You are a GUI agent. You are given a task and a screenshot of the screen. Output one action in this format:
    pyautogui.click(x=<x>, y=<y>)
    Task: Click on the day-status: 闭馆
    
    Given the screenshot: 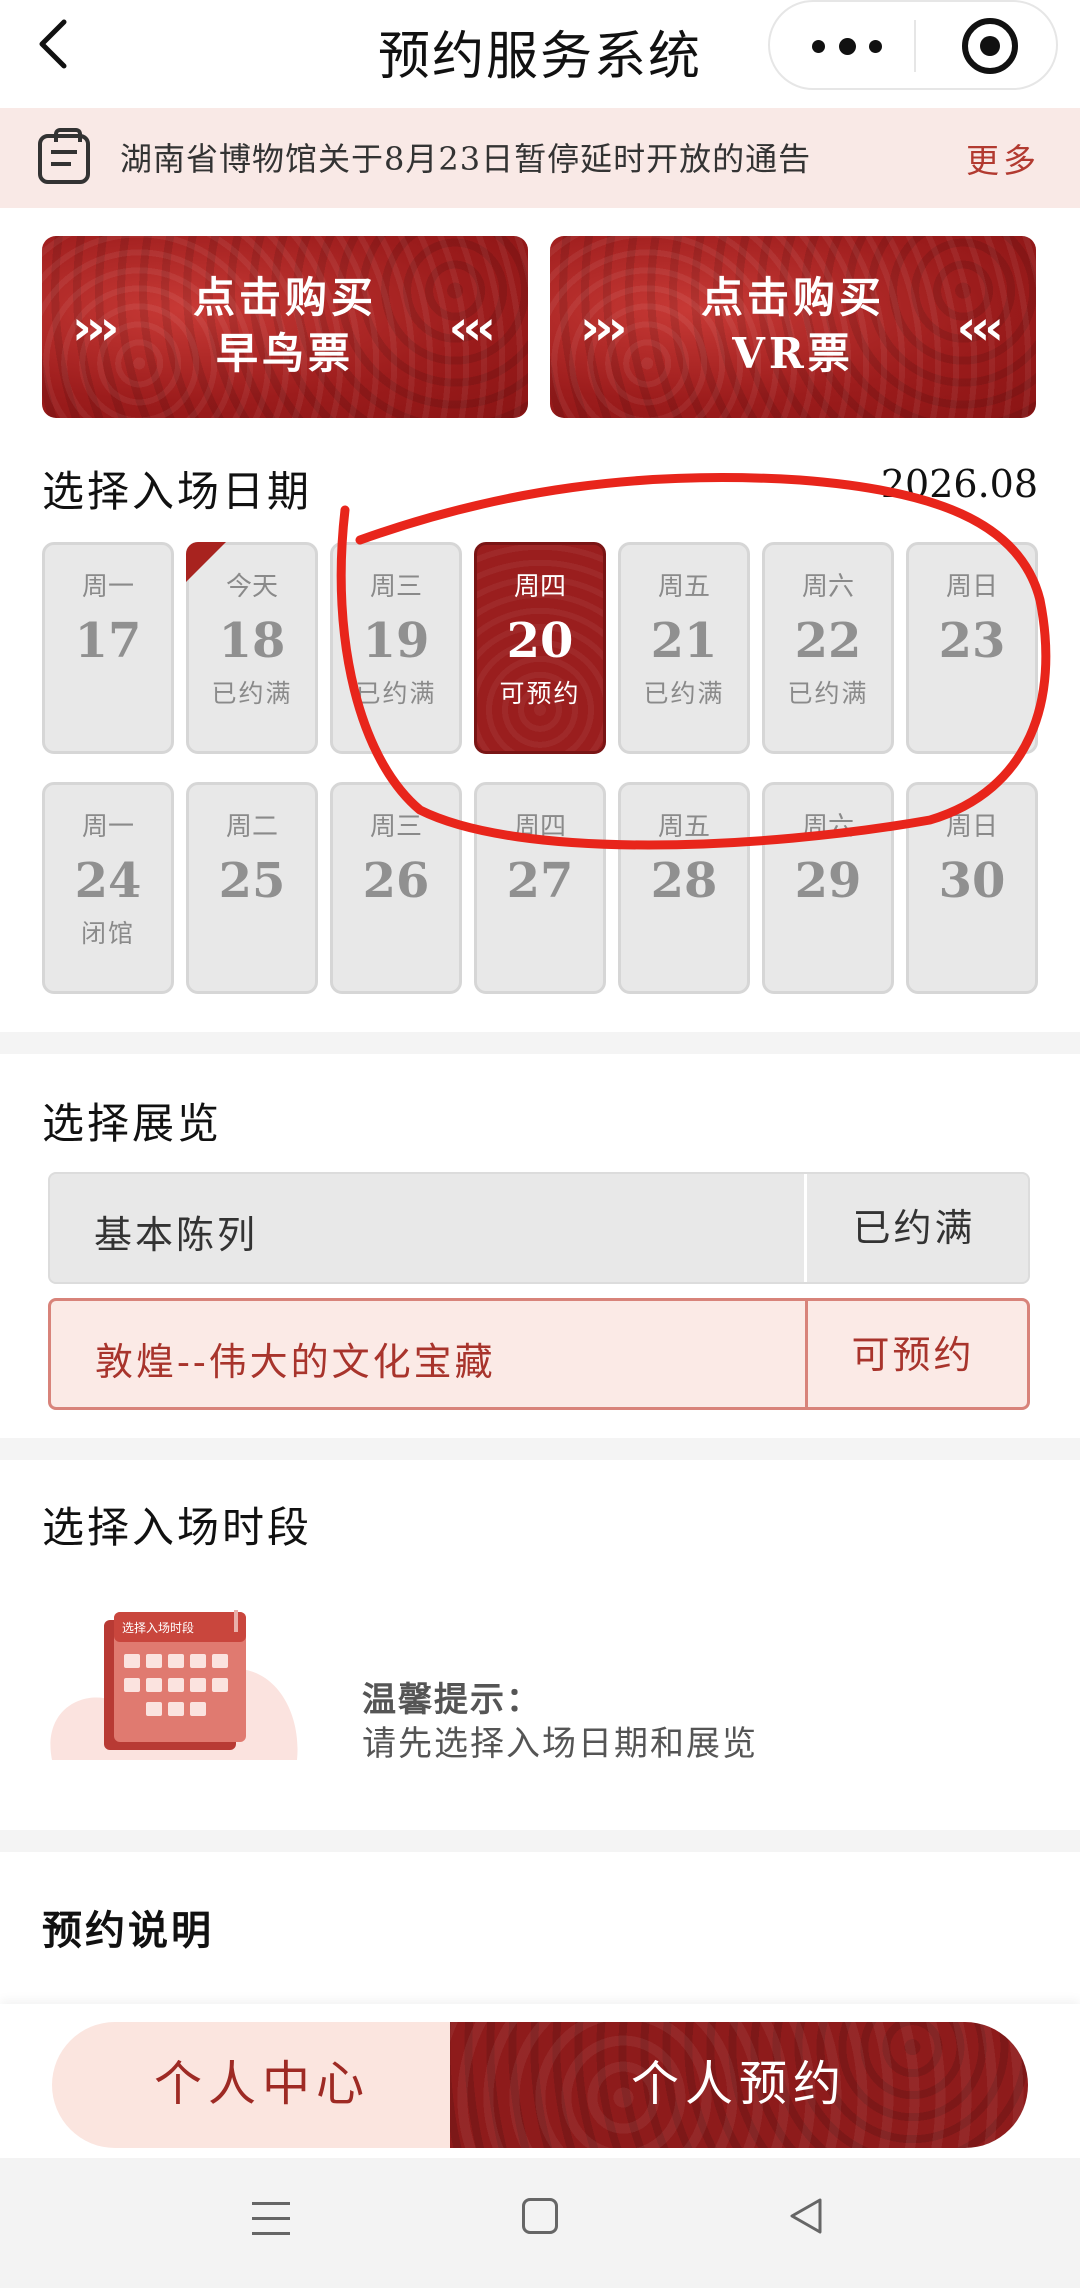 What is the action you would take?
    pyautogui.click(x=107, y=933)
    